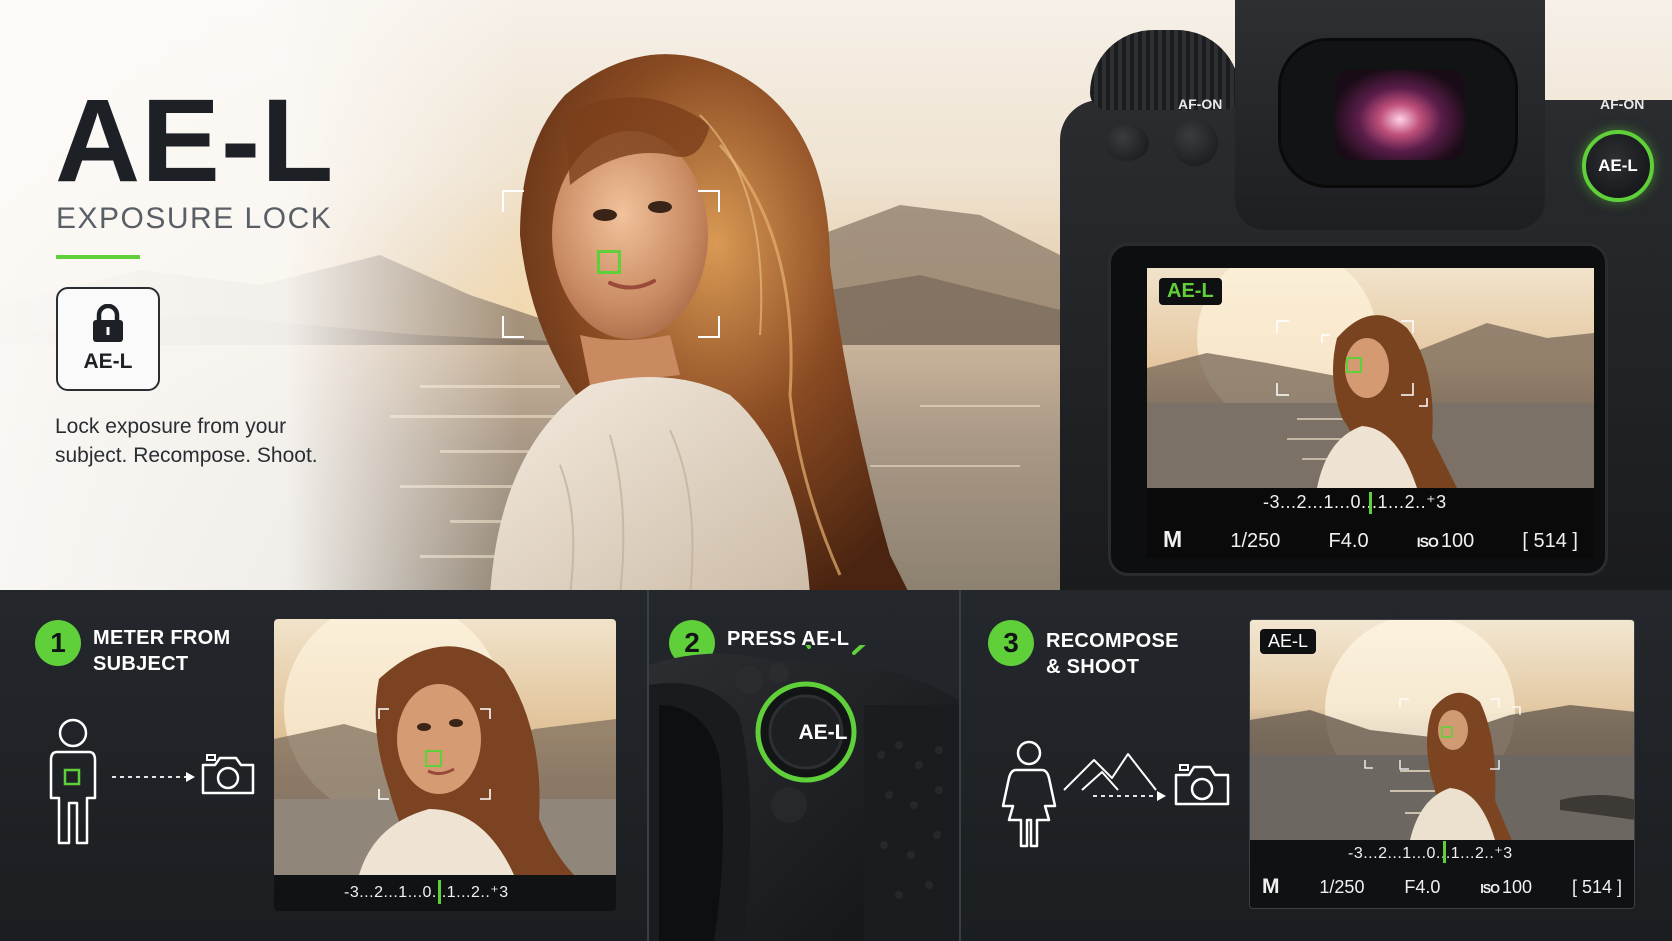 The image size is (1672, 941). I want to click on lock-badge-label: AE-L, so click(108, 361).